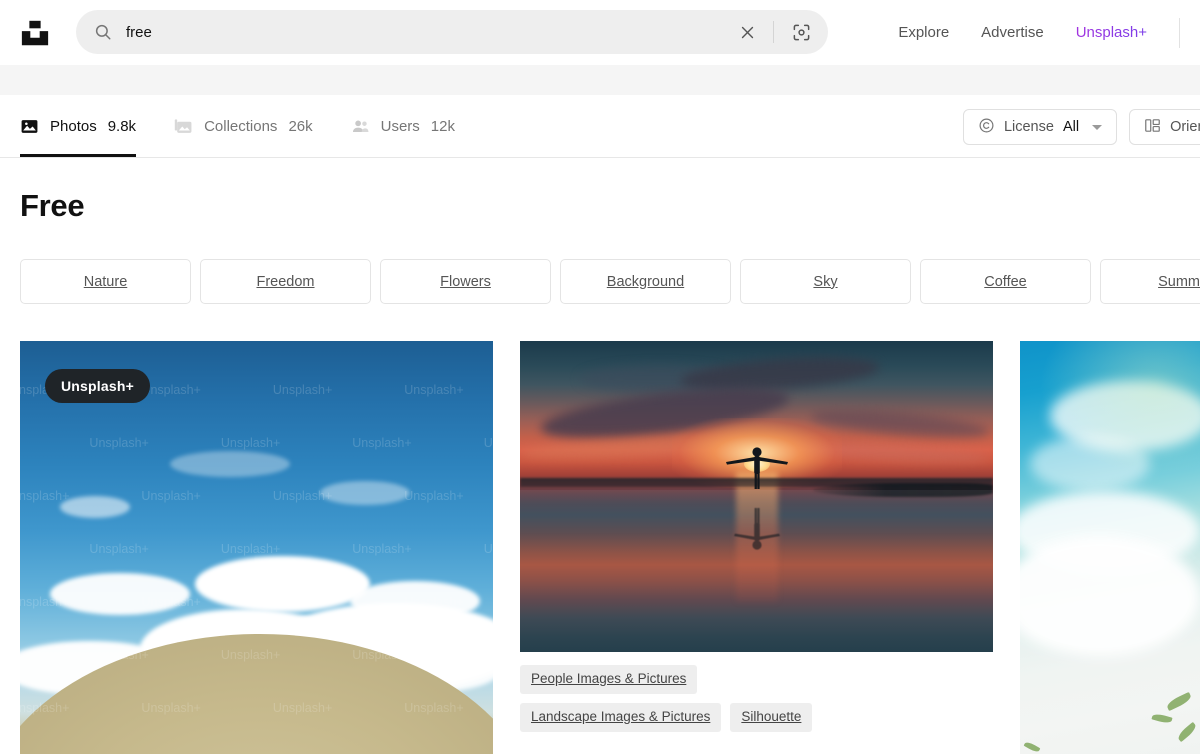 The width and height of the screenshot is (1200, 754). What do you see at coordinates (103, 32) in the screenshot?
I see `search-icon` at bounding box center [103, 32].